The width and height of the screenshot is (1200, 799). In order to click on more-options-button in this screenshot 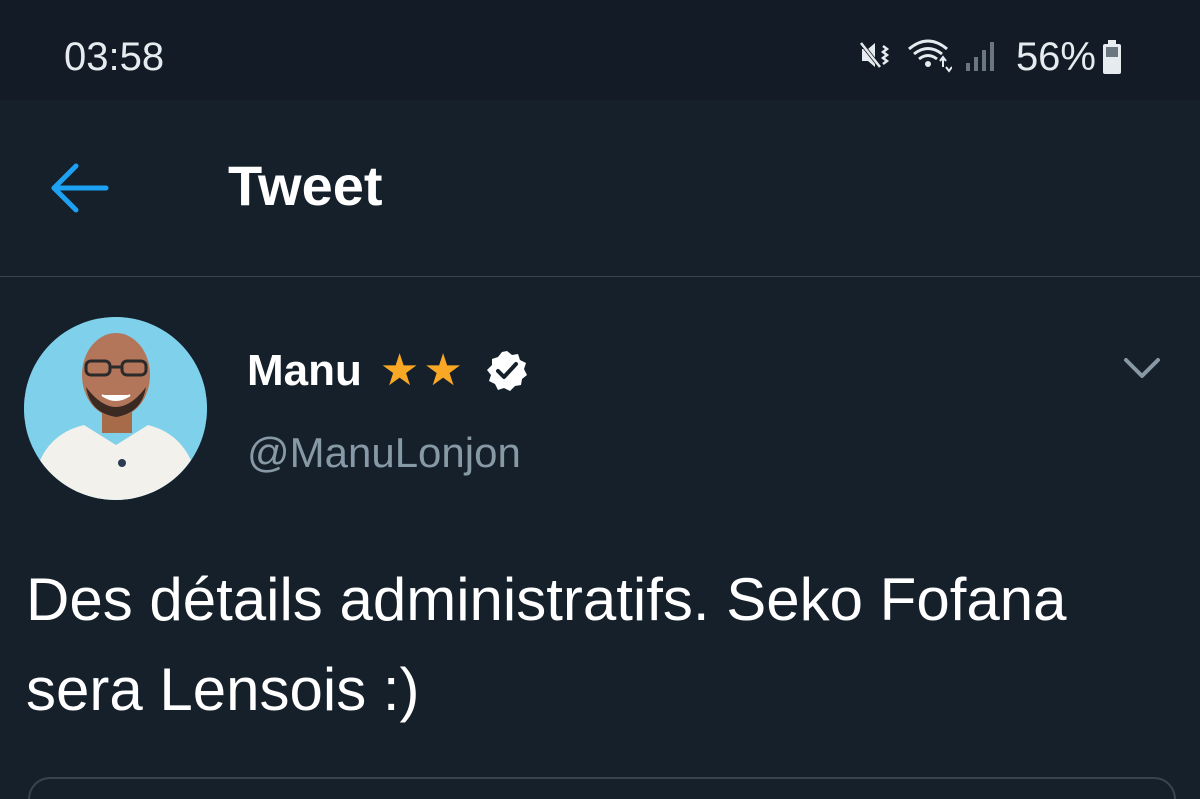, I will do `click(1142, 368)`.